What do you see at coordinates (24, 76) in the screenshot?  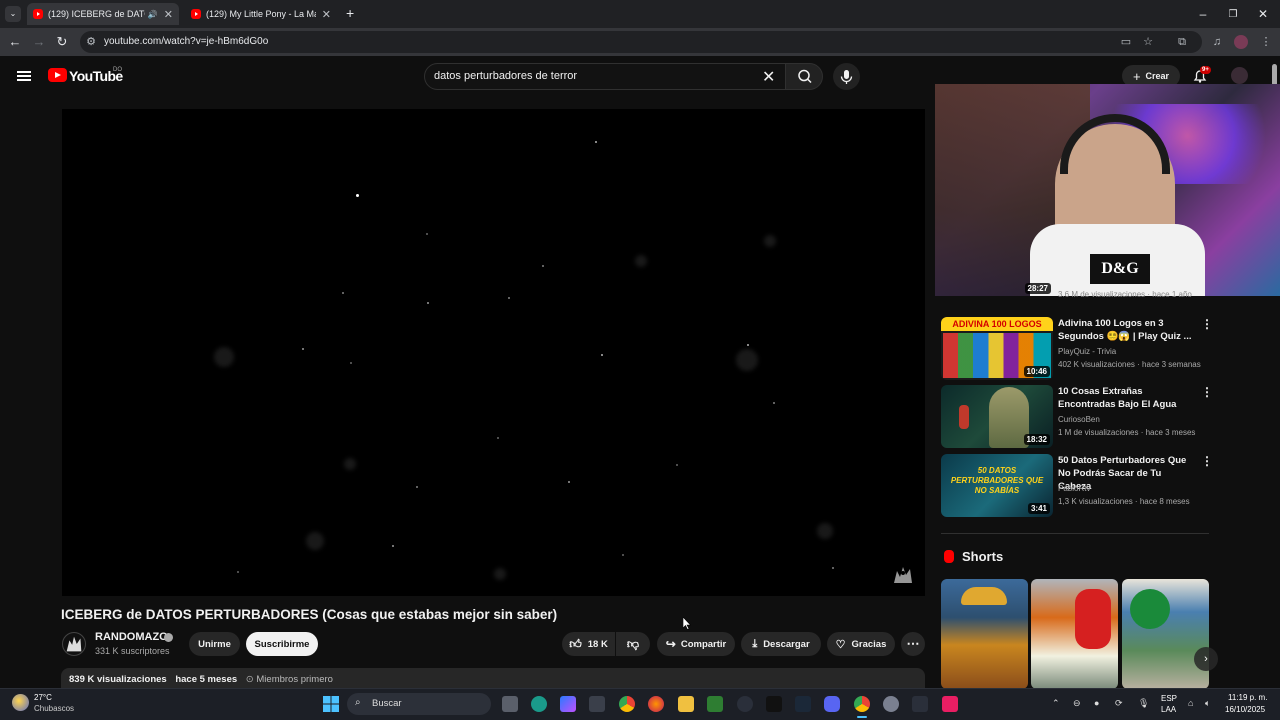 I see `hamburger-menu-icon` at bounding box center [24, 76].